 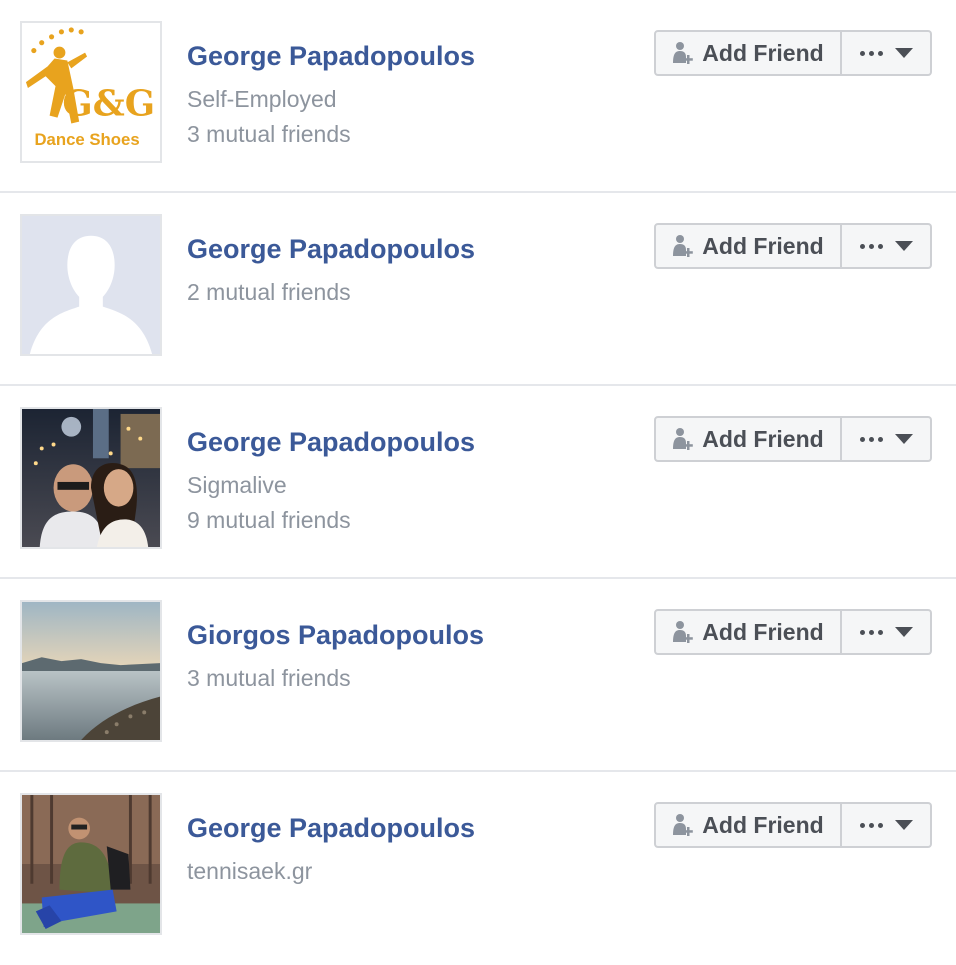 What do you see at coordinates (331, 292) in the screenshot?
I see `mutual-friends-count: 2 mutual friends` at bounding box center [331, 292].